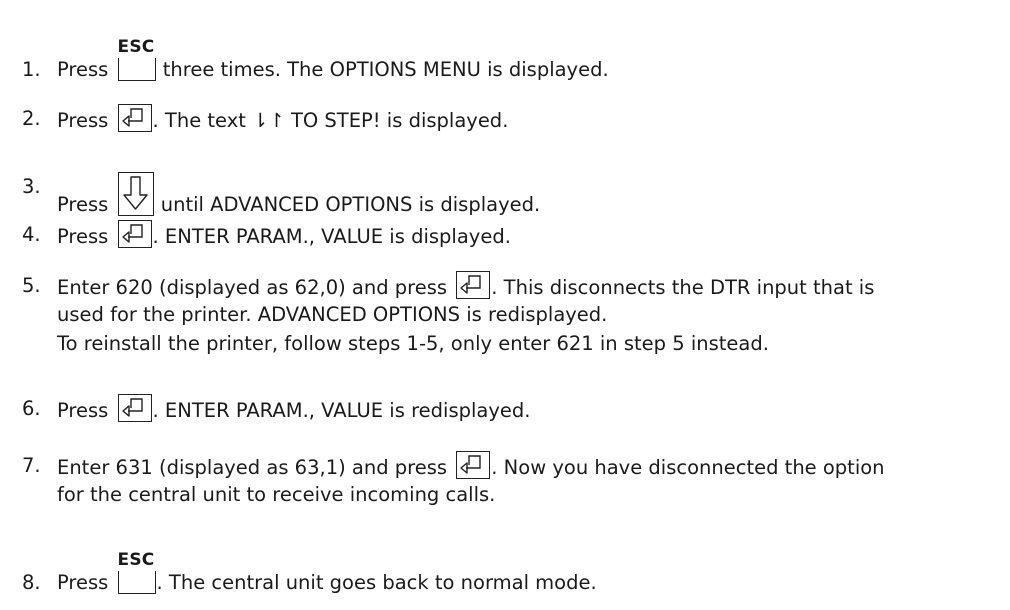  Describe the element at coordinates (31, 582) in the screenshot. I see `step-number: 8.` at that location.